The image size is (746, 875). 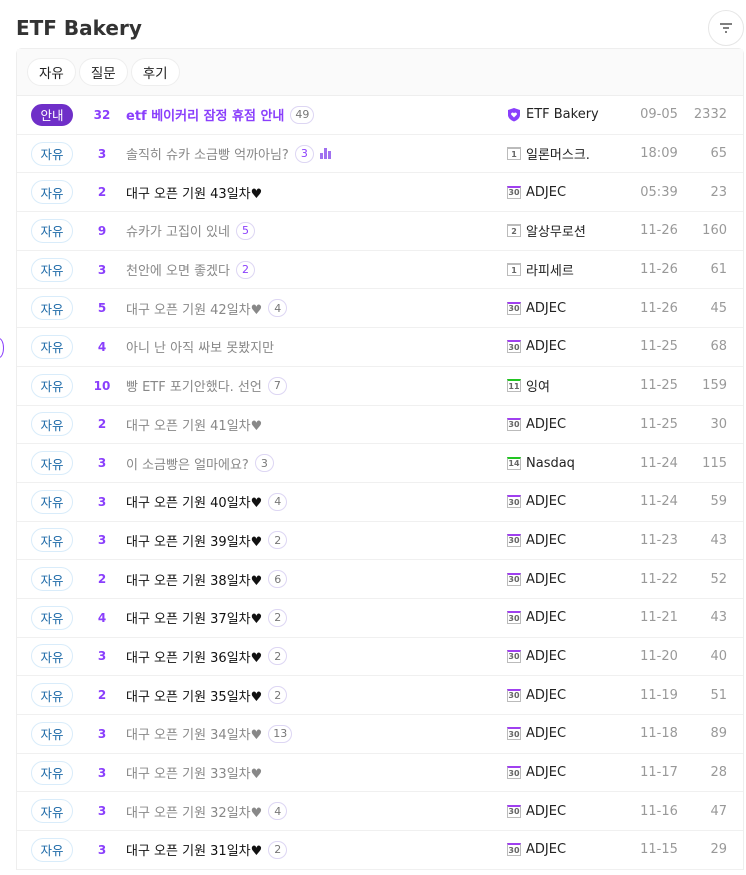 I want to click on post-title-link: 대구 오픈 기원 38일차♥ 6, so click(x=207, y=579).